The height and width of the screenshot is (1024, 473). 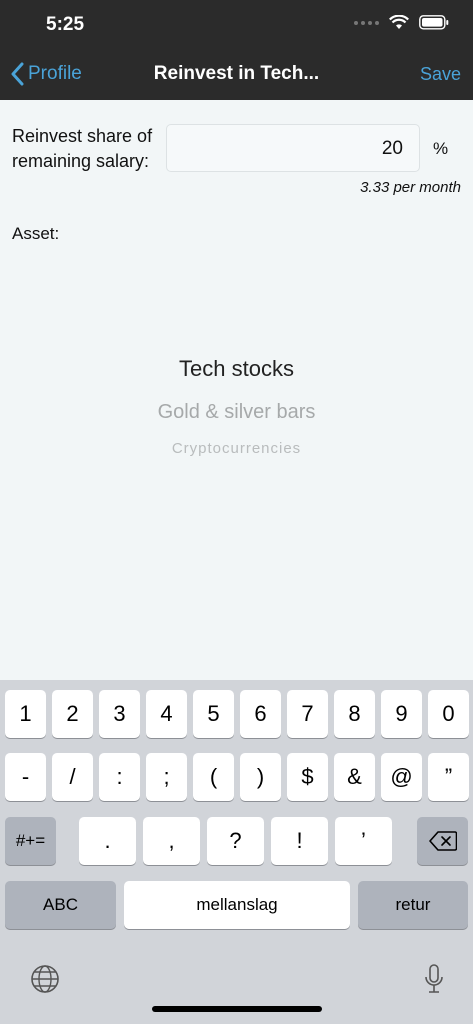 I want to click on key-colon: :, so click(x=119, y=777).